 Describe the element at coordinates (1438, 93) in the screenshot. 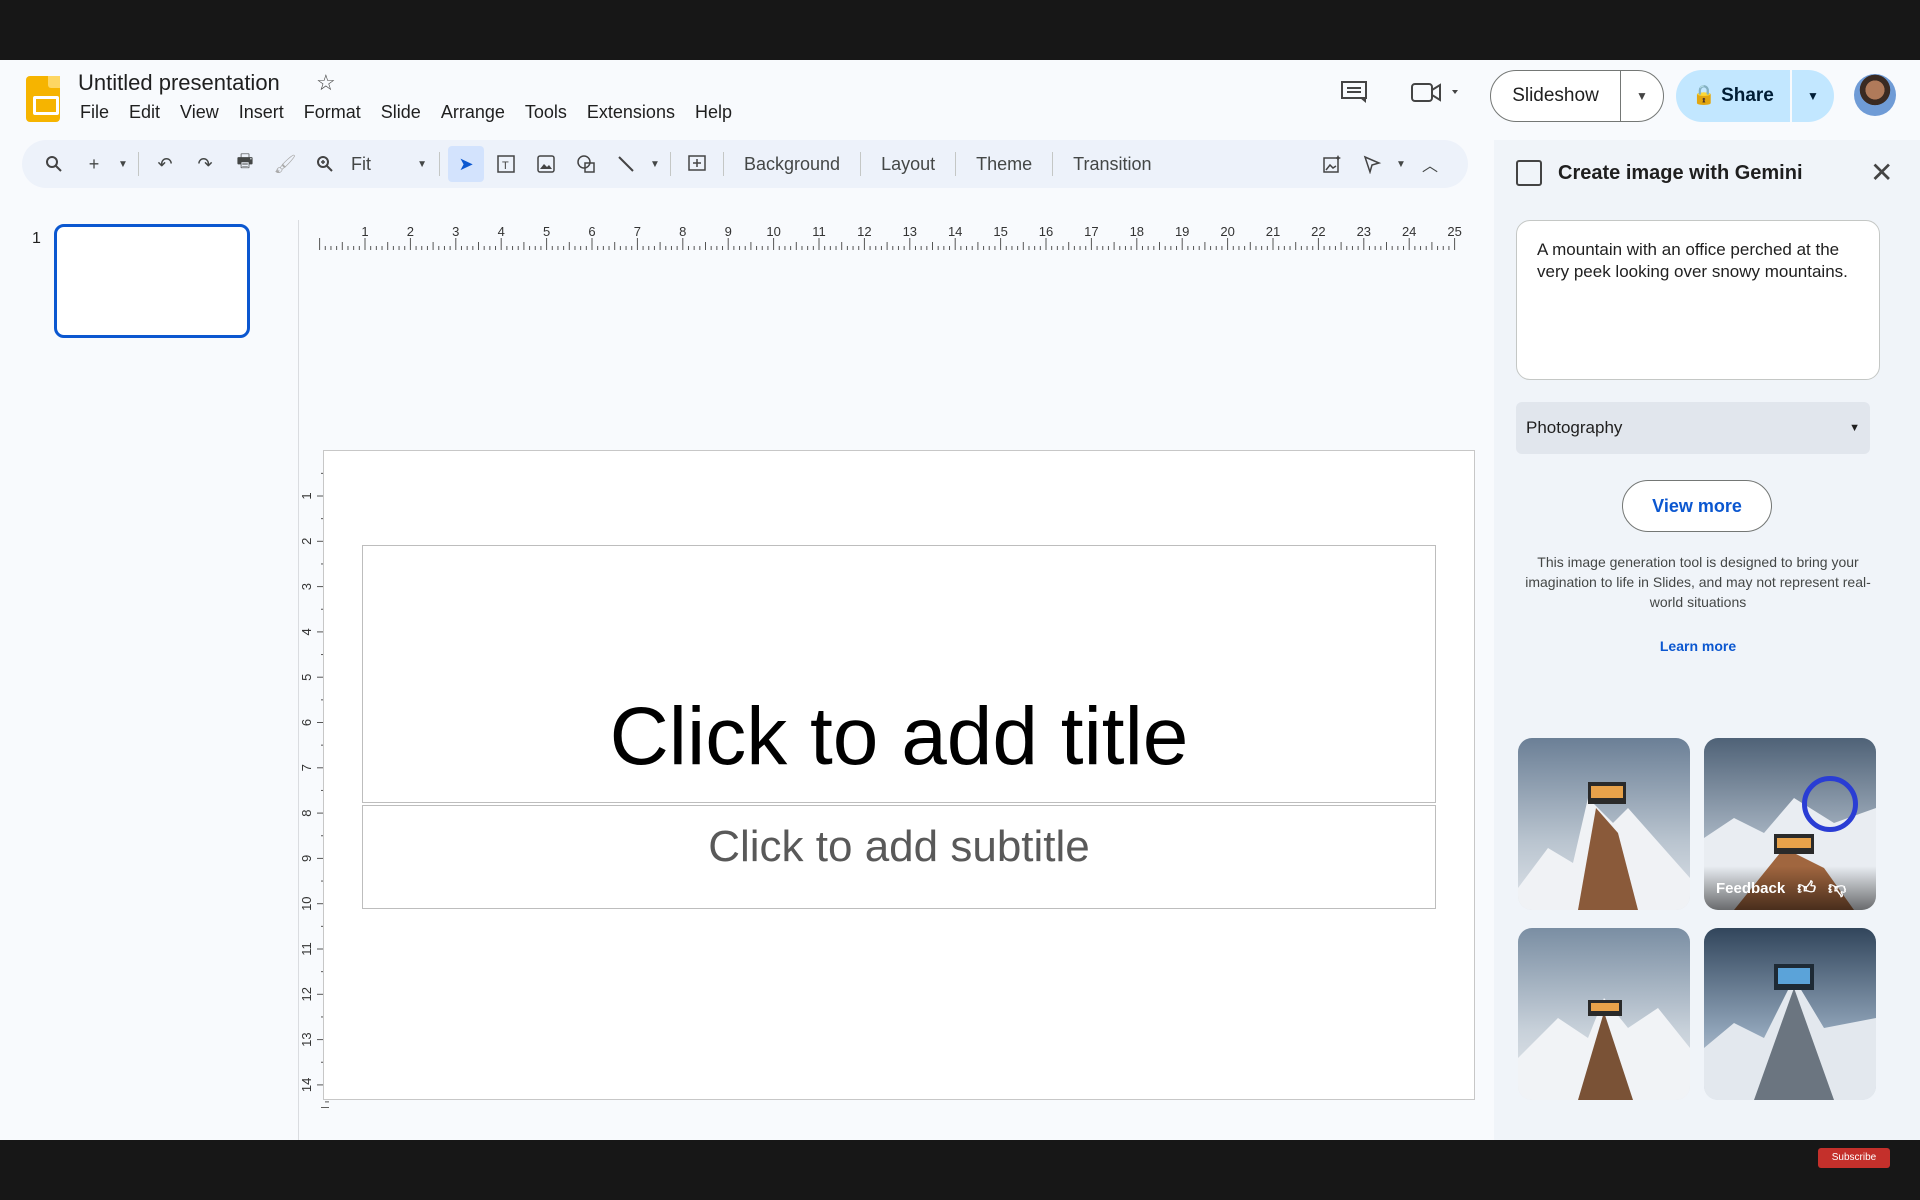

I see `meet-camera-icon` at that location.